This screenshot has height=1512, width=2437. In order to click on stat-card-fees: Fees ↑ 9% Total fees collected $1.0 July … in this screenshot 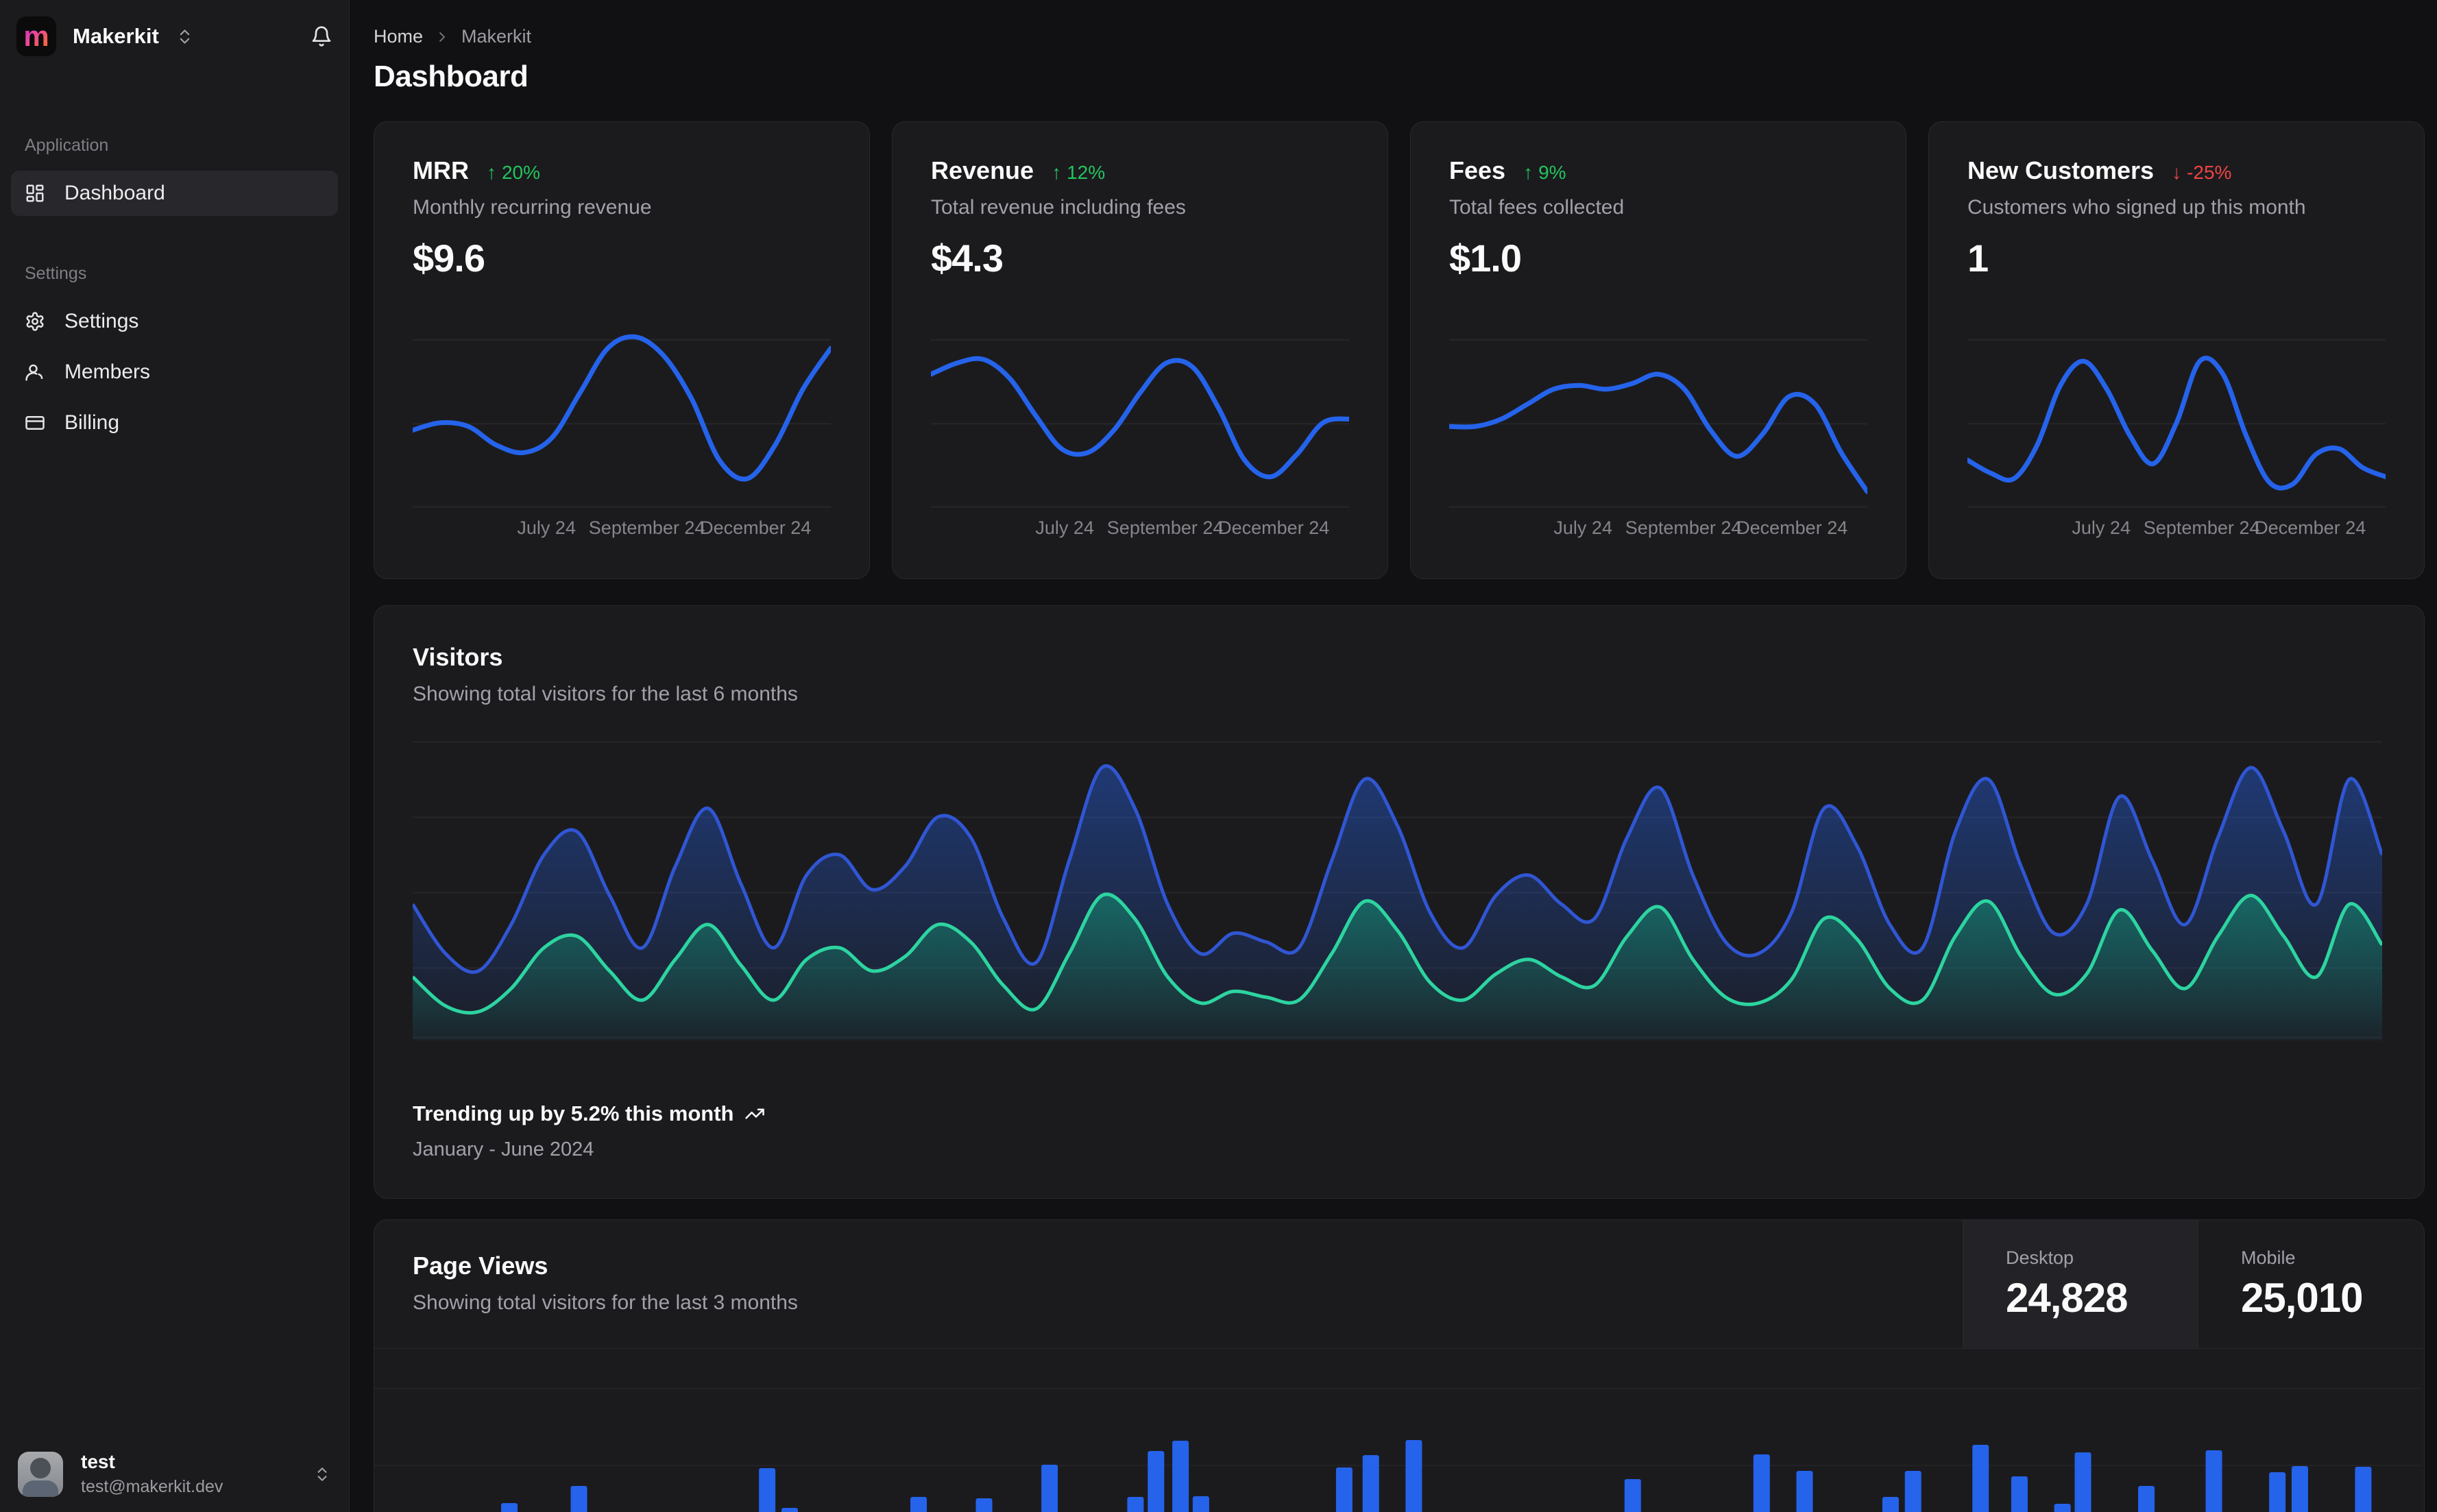, I will do `click(1658, 350)`.